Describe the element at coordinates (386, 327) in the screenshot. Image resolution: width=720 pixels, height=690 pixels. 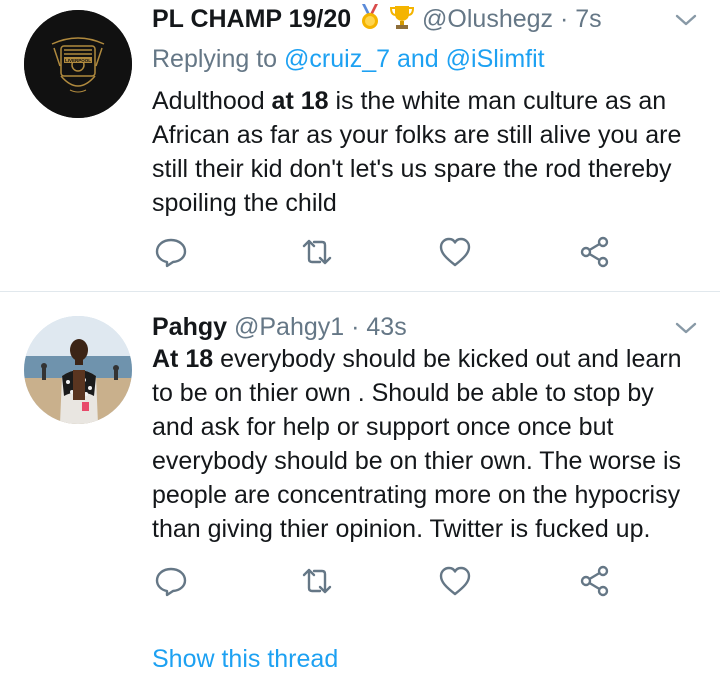
I see `timestamp: 43s` at that location.